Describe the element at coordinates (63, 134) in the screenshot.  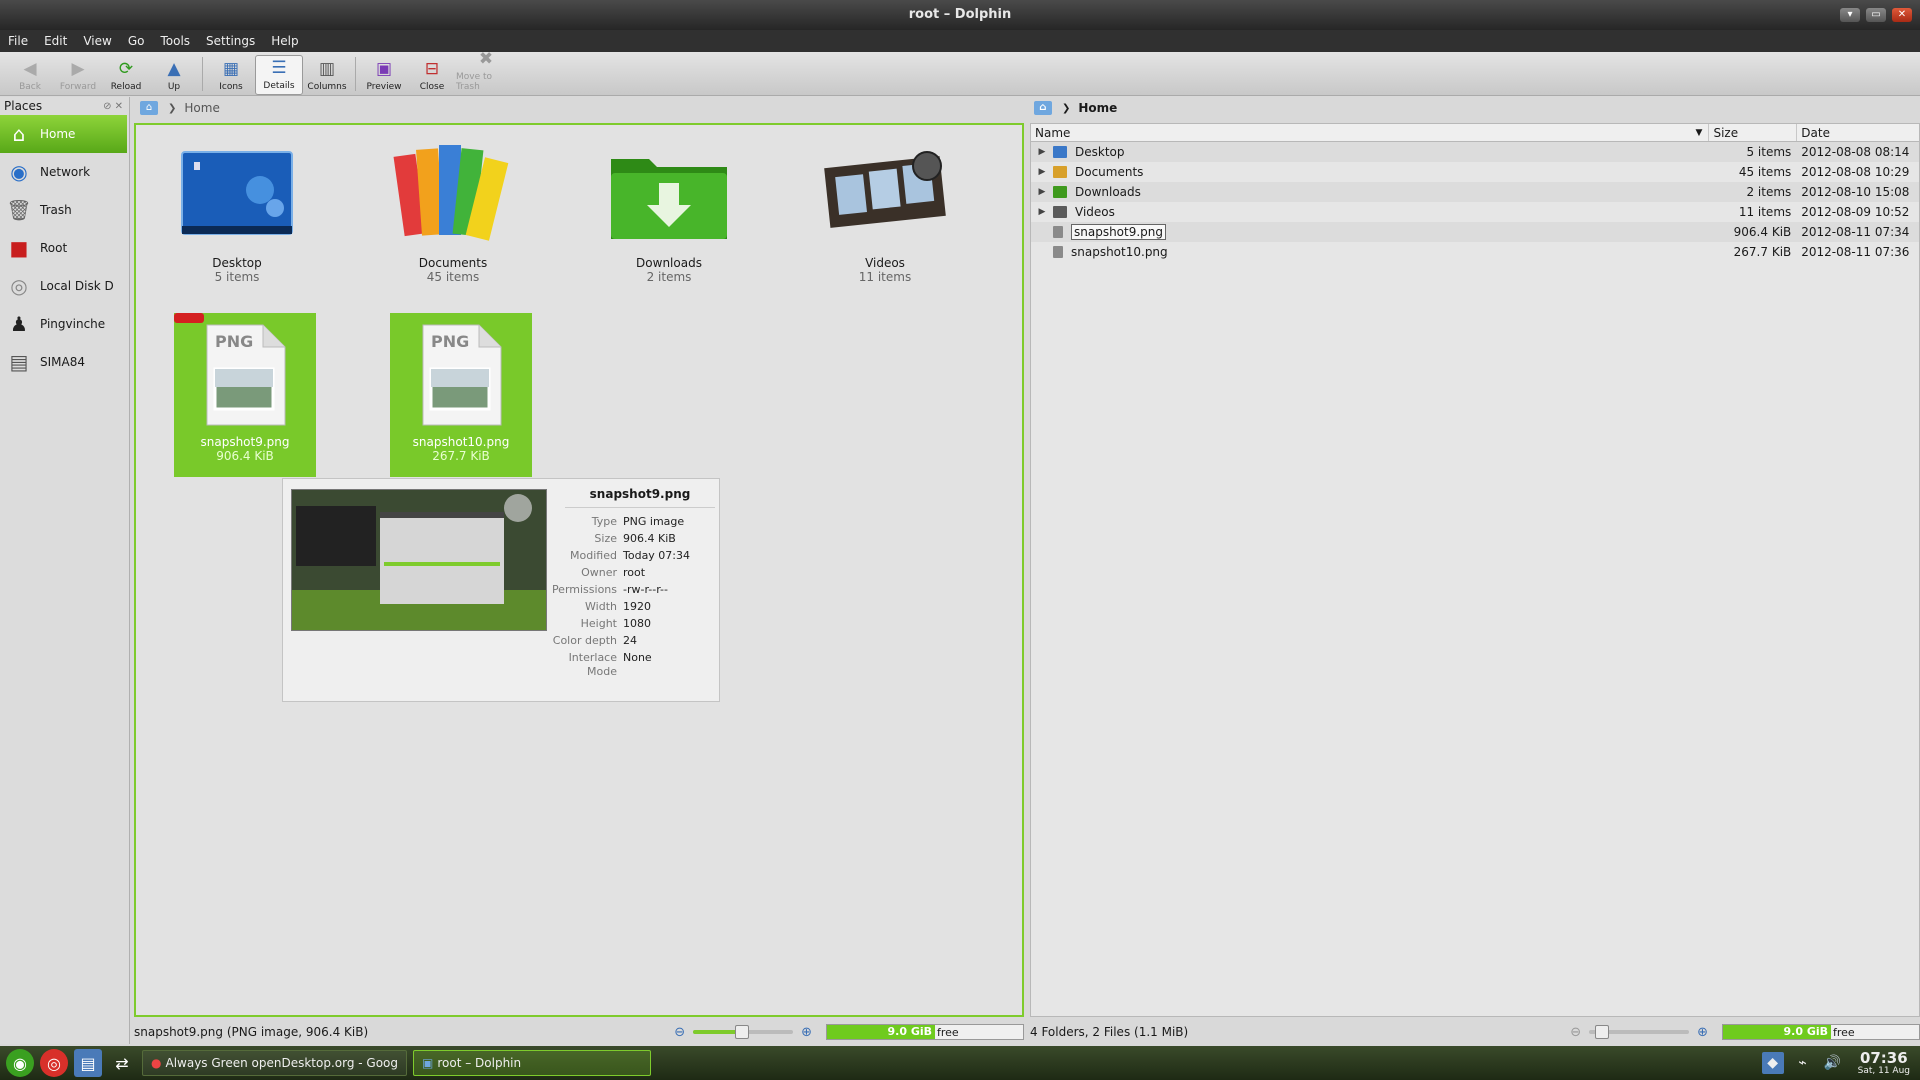
I see `place-home: ⌂ Home` at that location.